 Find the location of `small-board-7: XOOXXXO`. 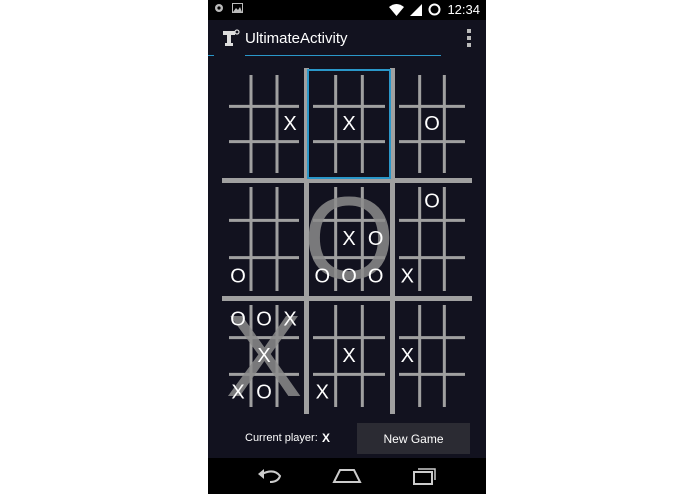

small-board-7: XOOXXXO is located at coordinates (264, 354).